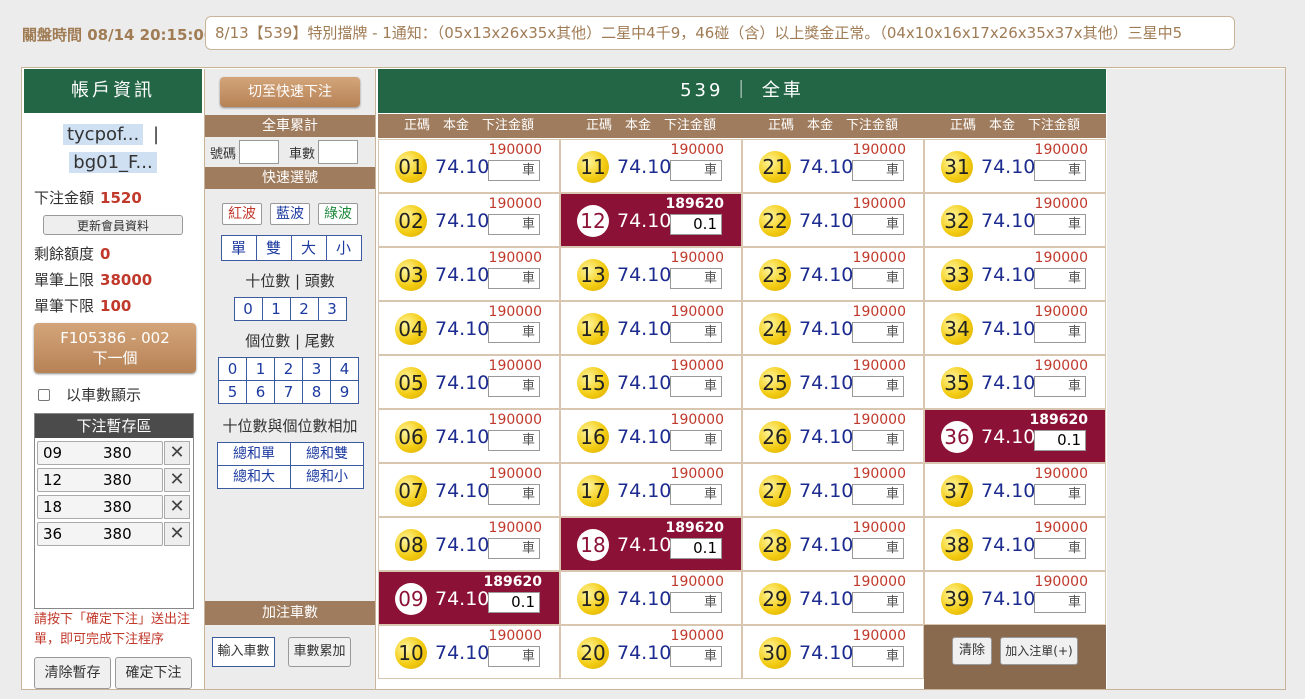  What do you see at coordinates (288, 369) in the screenshot?
I see `units-button-2: 2` at bounding box center [288, 369].